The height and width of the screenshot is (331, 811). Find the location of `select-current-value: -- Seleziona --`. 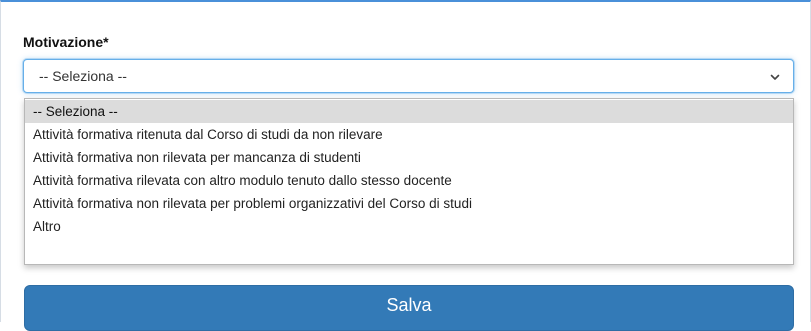

select-current-value: -- Seleziona -- is located at coordinates (83, 76).